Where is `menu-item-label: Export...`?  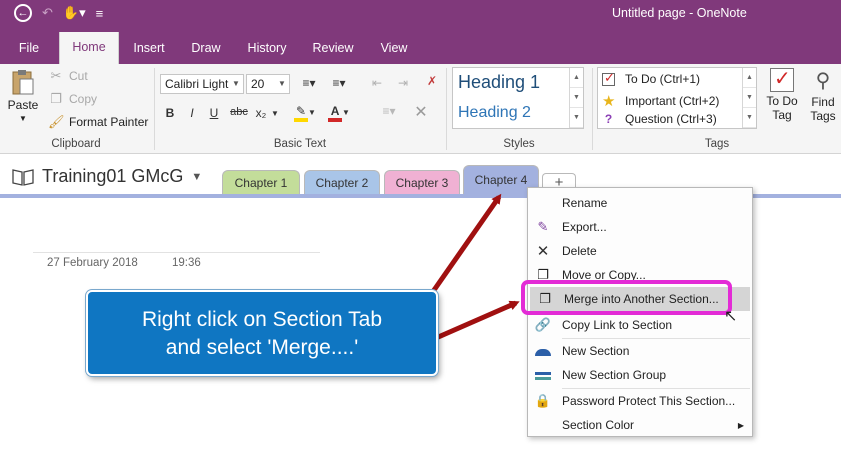
menu-item-label: Export... is located at coordinates (584, 227).